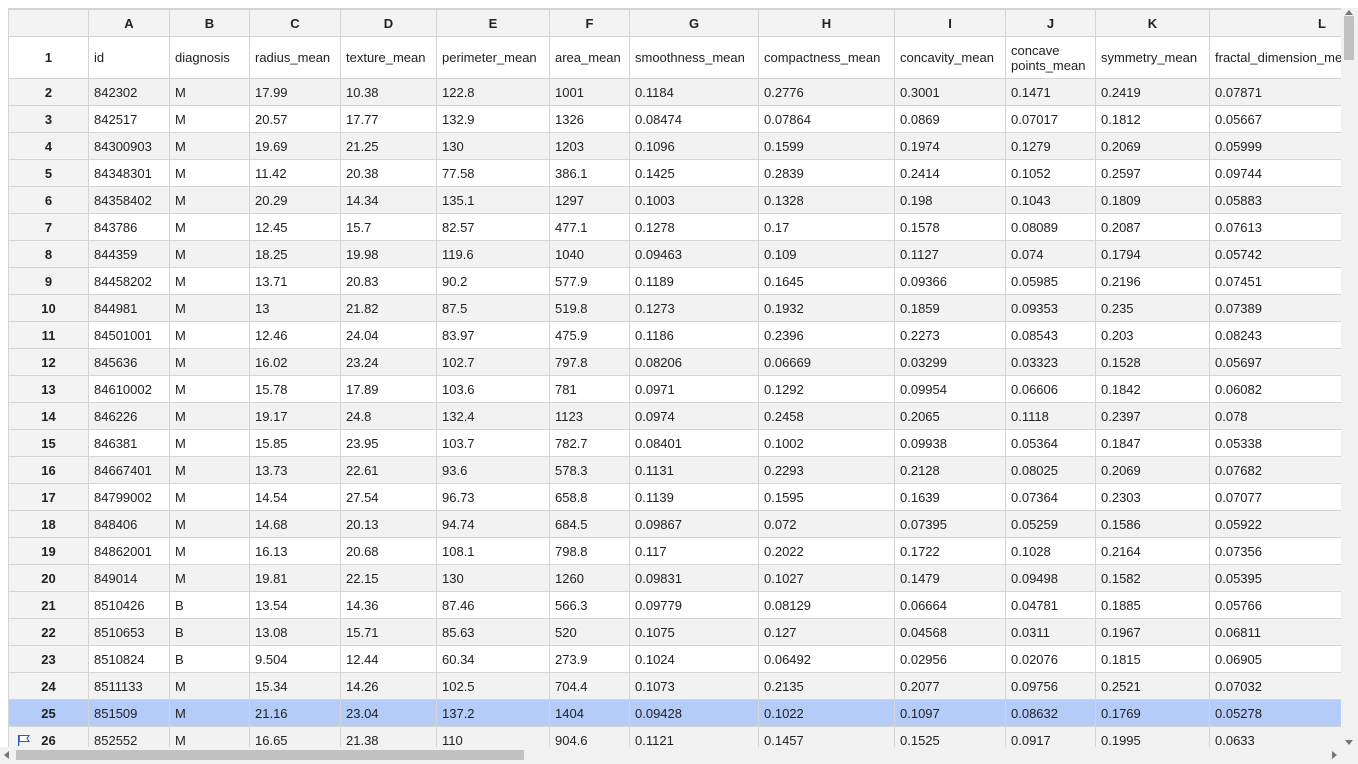 The height and width of the screenshot is (764, 1358). I want to click on table-cell: 0.1794, so click(1152, 254).